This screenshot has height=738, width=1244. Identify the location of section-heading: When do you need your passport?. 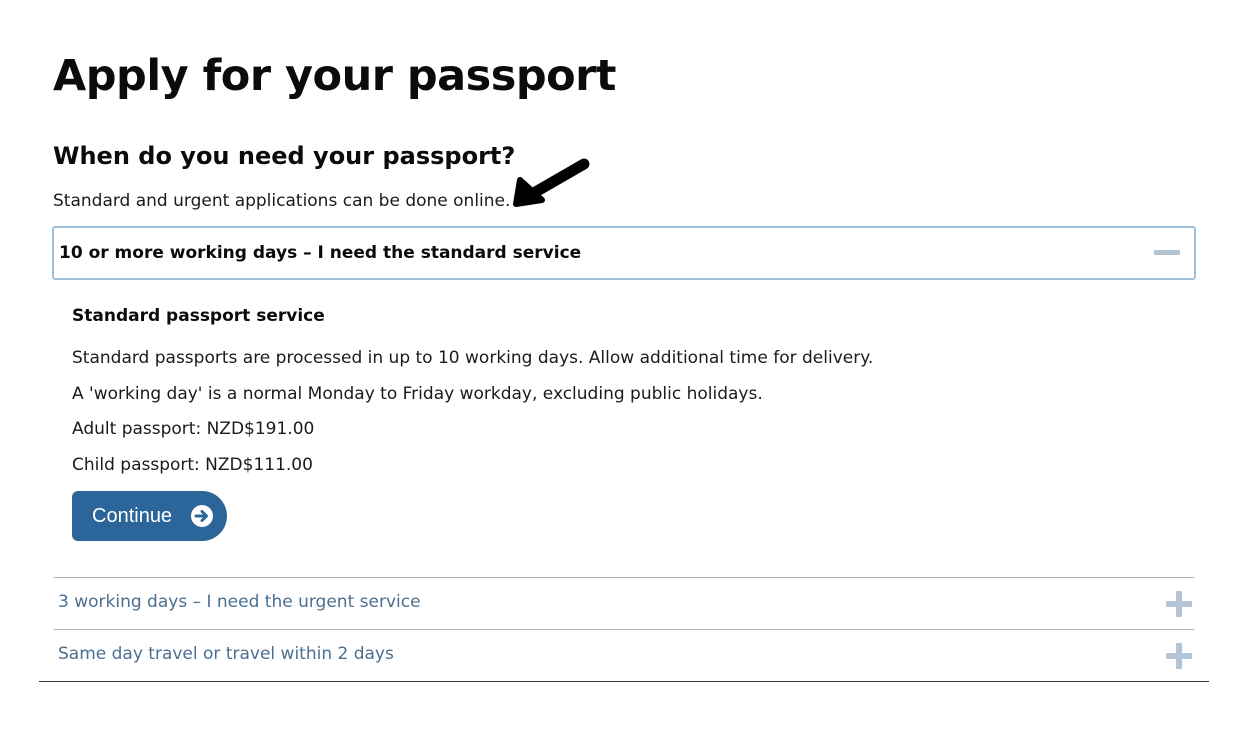
(284, 156).